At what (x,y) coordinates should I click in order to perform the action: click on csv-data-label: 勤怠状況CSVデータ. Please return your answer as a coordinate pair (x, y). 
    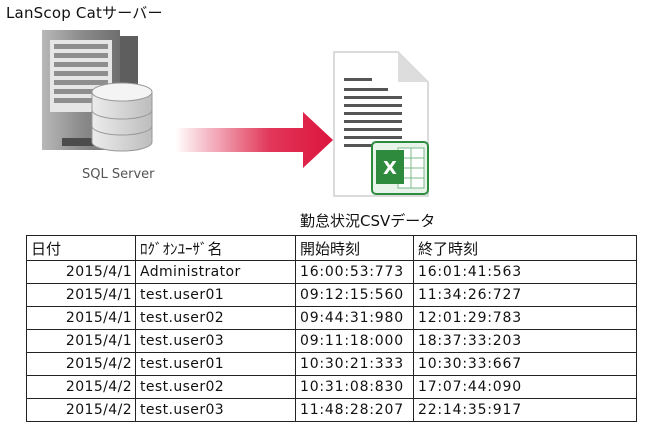
    Looking at the image, I should click on (368, 221).